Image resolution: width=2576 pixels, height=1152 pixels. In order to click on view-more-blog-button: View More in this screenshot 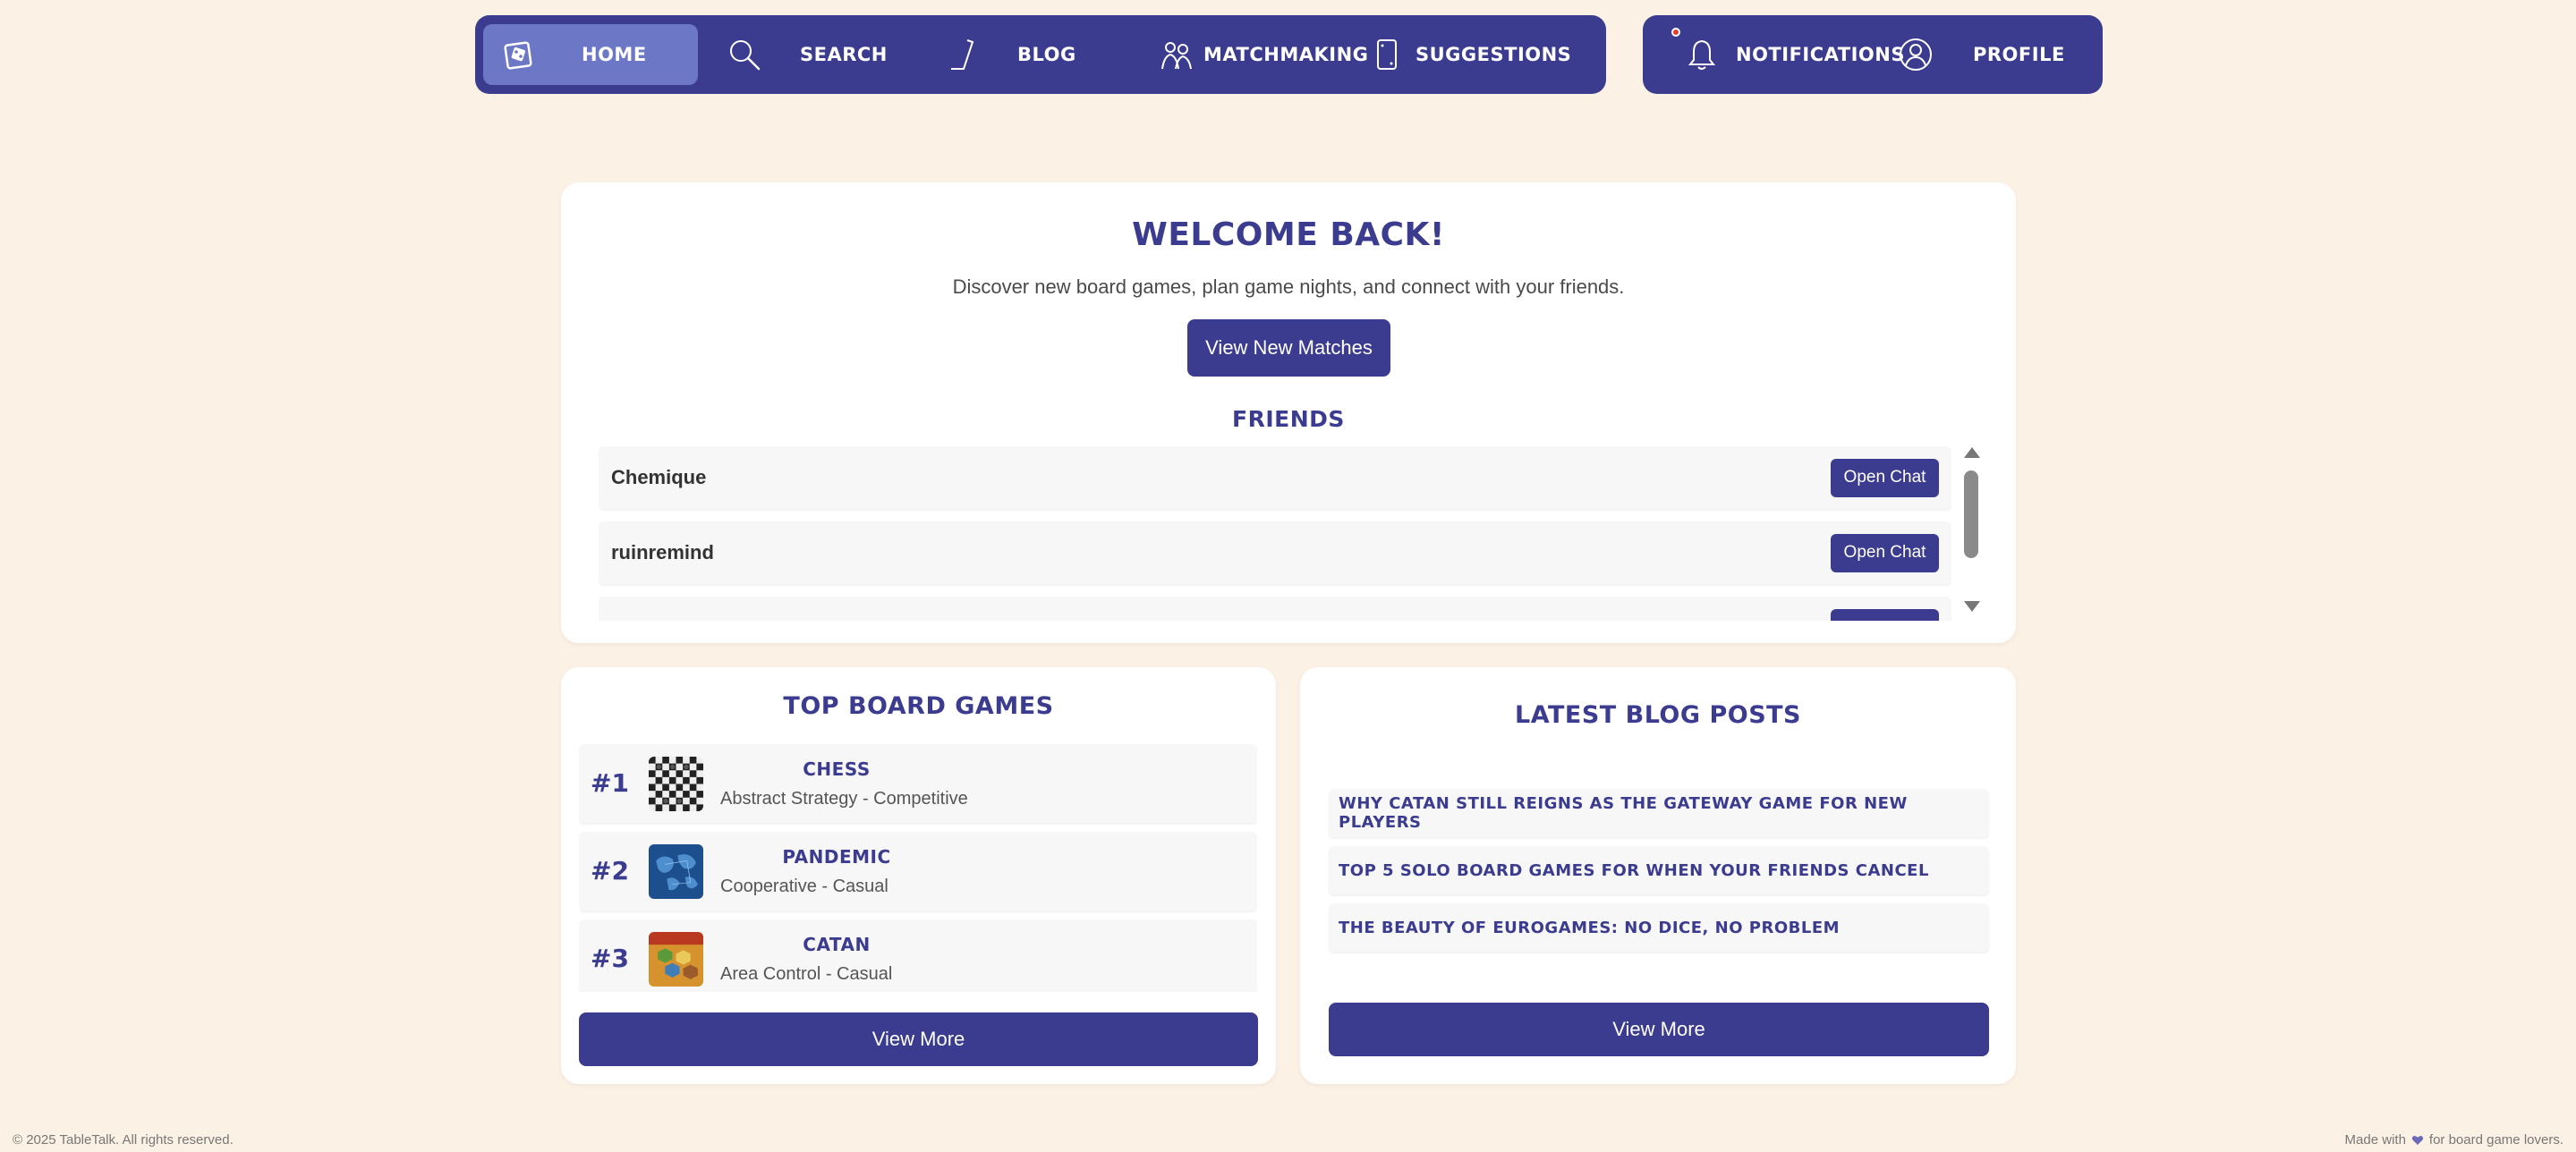, I will do `click(1659, 1030)`.